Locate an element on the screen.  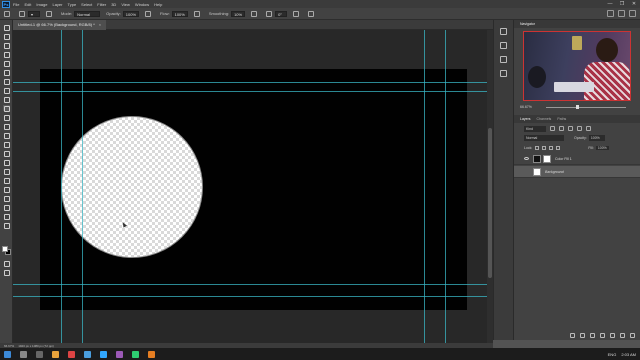
menu-type: Type is located at coordinates (72, 4).